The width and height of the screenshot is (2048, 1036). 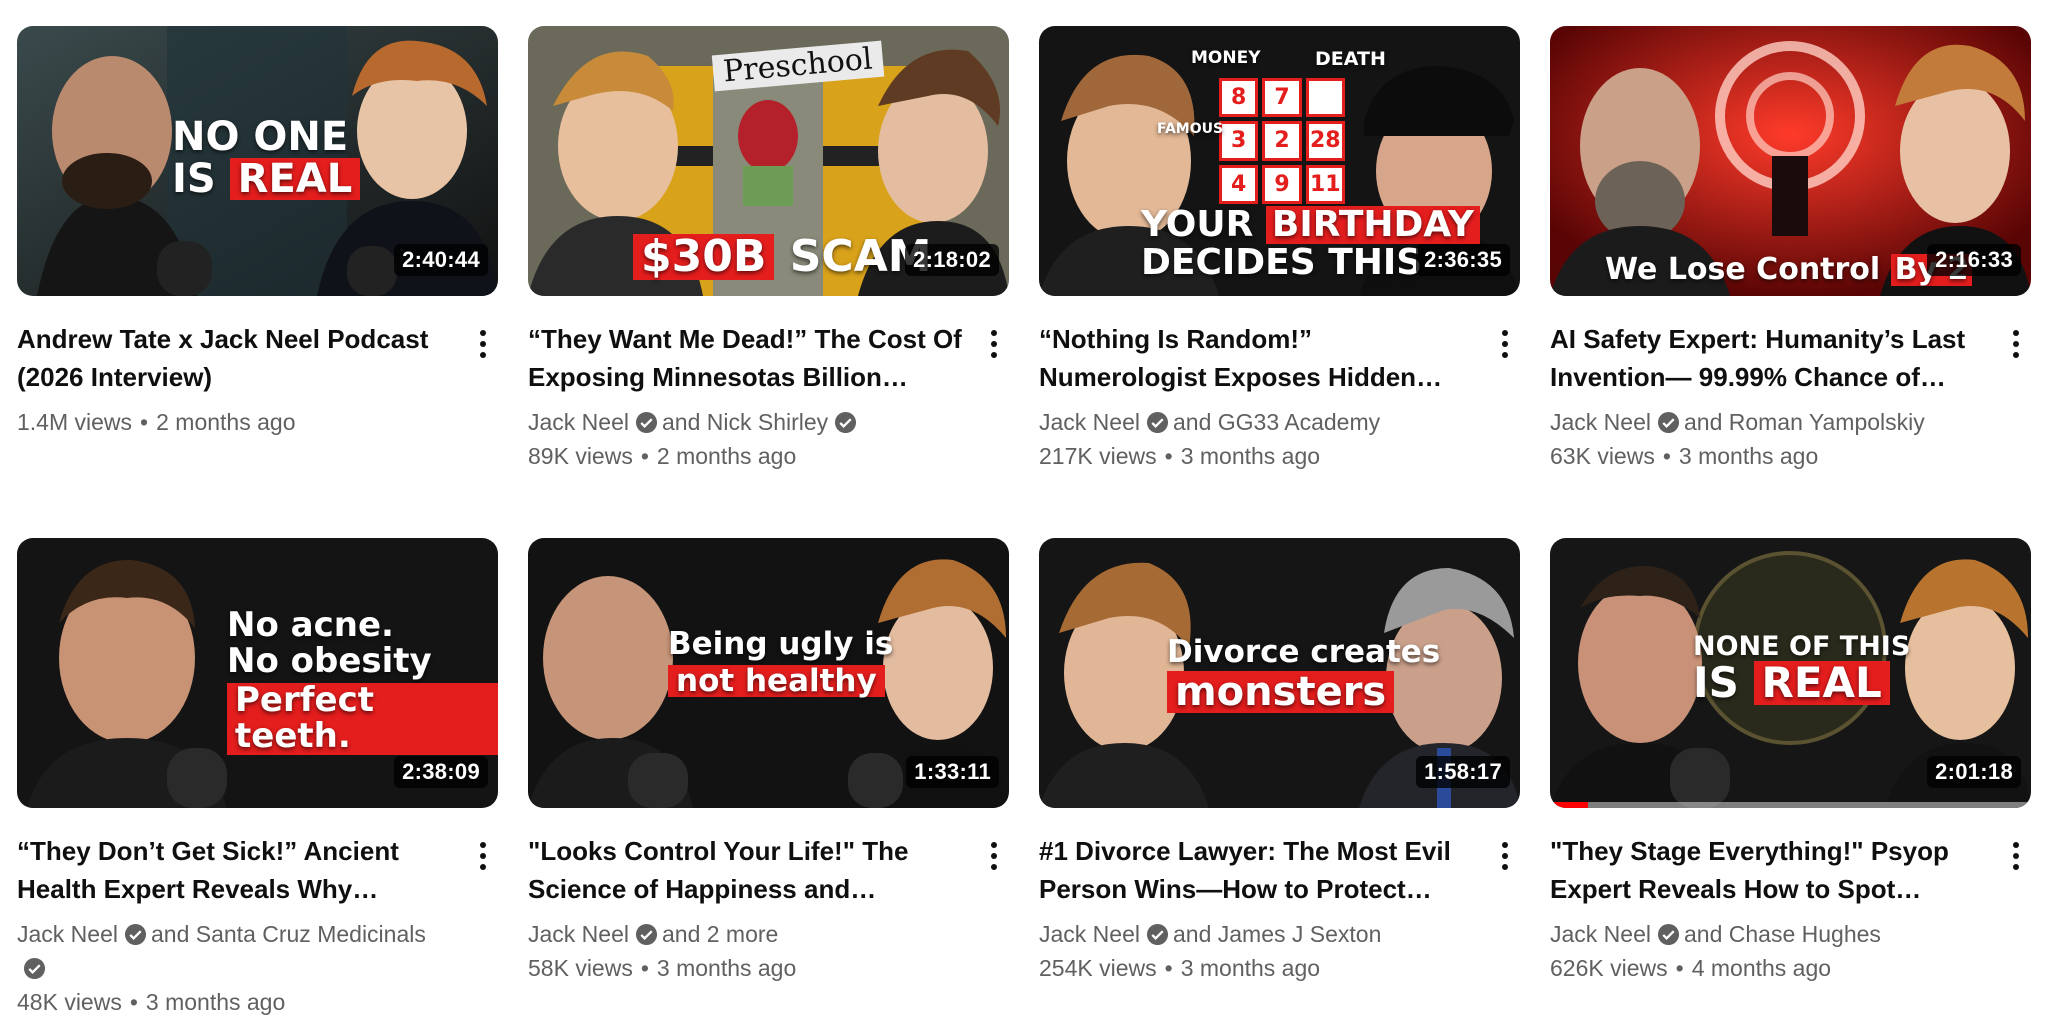 What do you see at coordinates (720, 934) in the screenshot?
I see `collab-name: and 2 more` at bounding box center [720, 934].